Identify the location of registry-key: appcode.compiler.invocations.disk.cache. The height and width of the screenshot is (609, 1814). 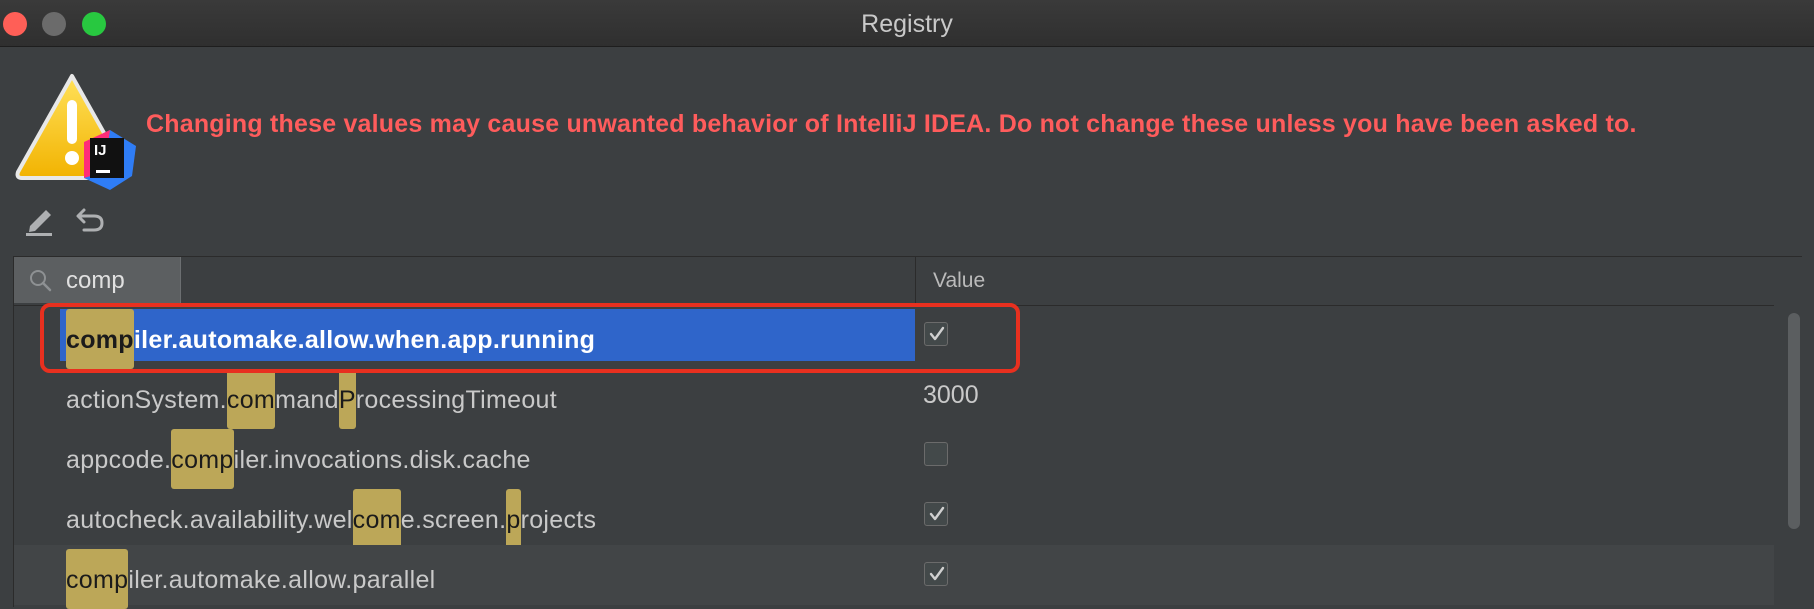
(298, 459).